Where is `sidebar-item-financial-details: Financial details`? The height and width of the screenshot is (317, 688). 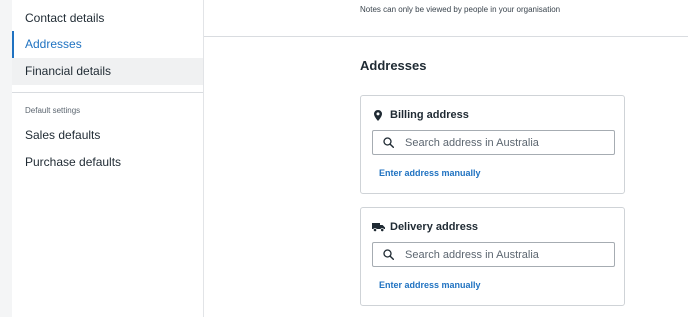 sidebar-item-financial-details: Financial details is located at coordinates (107, 71).